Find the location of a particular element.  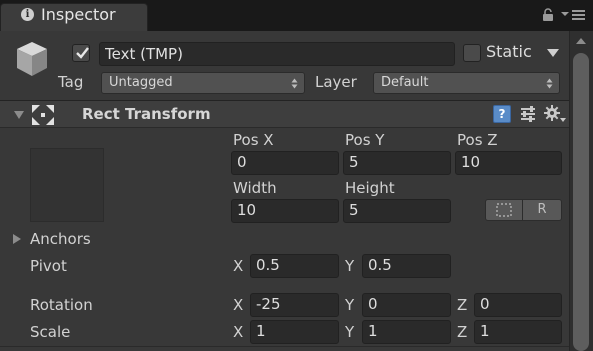

anchors-label: Anchors is located at coordinates (60, 239).